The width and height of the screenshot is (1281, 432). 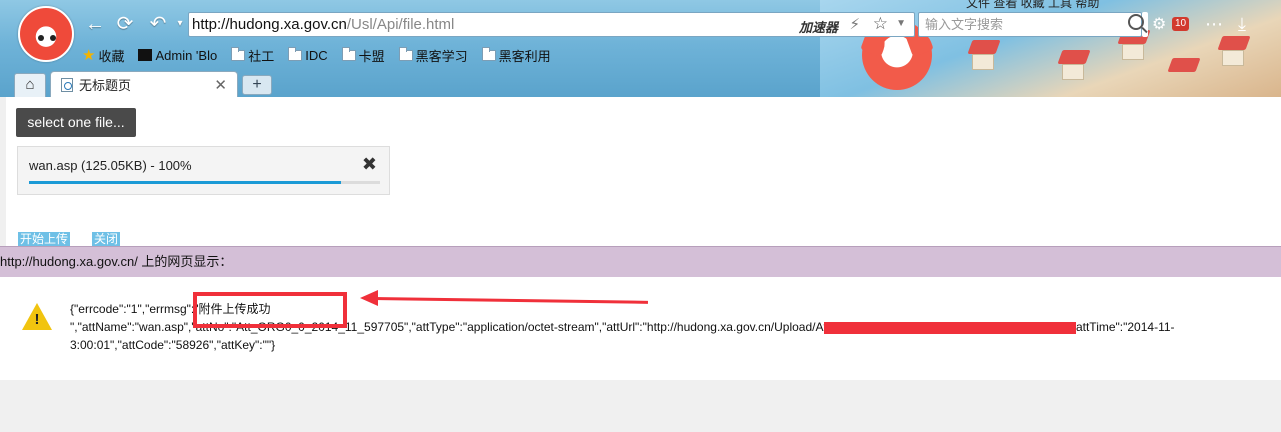 I want to click on notification-badge: 10, so click(x=1181, y=24).